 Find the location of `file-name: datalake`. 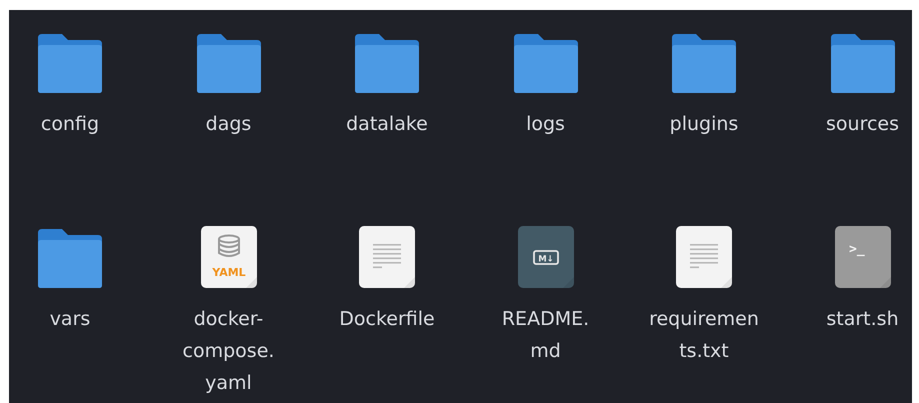

file-name: datalake is located at coordinates (387, 124).